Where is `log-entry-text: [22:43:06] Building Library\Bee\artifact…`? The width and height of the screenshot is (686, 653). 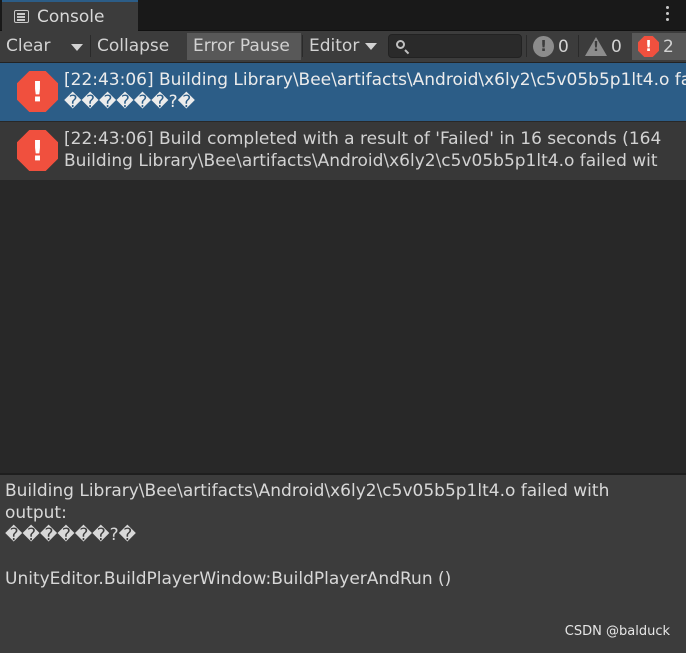 log-entry-text: [22:43:06] Building Library\Bee\artifact… is located at coordinates (375, 91).